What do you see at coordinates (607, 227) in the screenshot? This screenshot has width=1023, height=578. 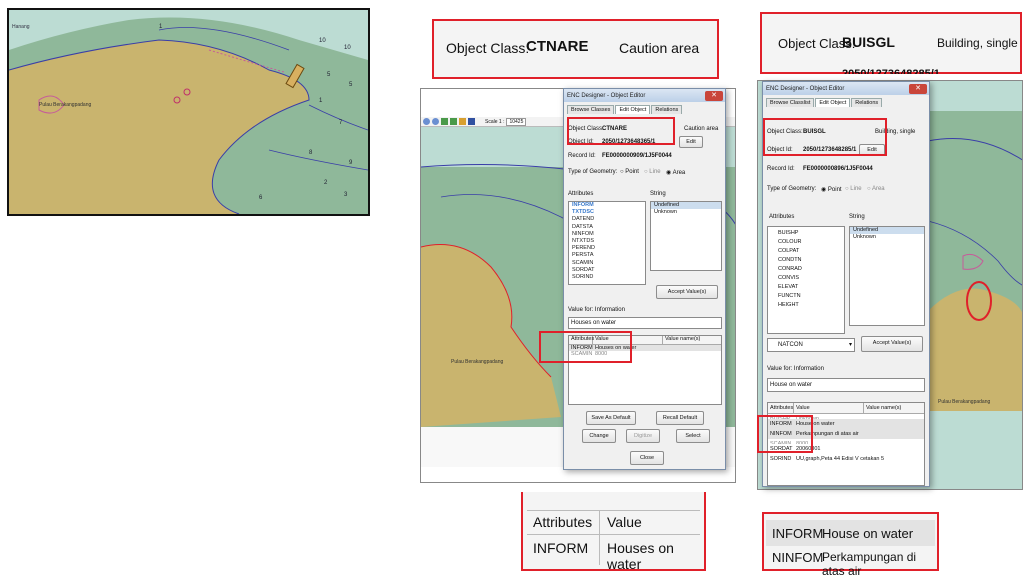 I see `list-item: DATSTA` at bounding box center [607, 227].